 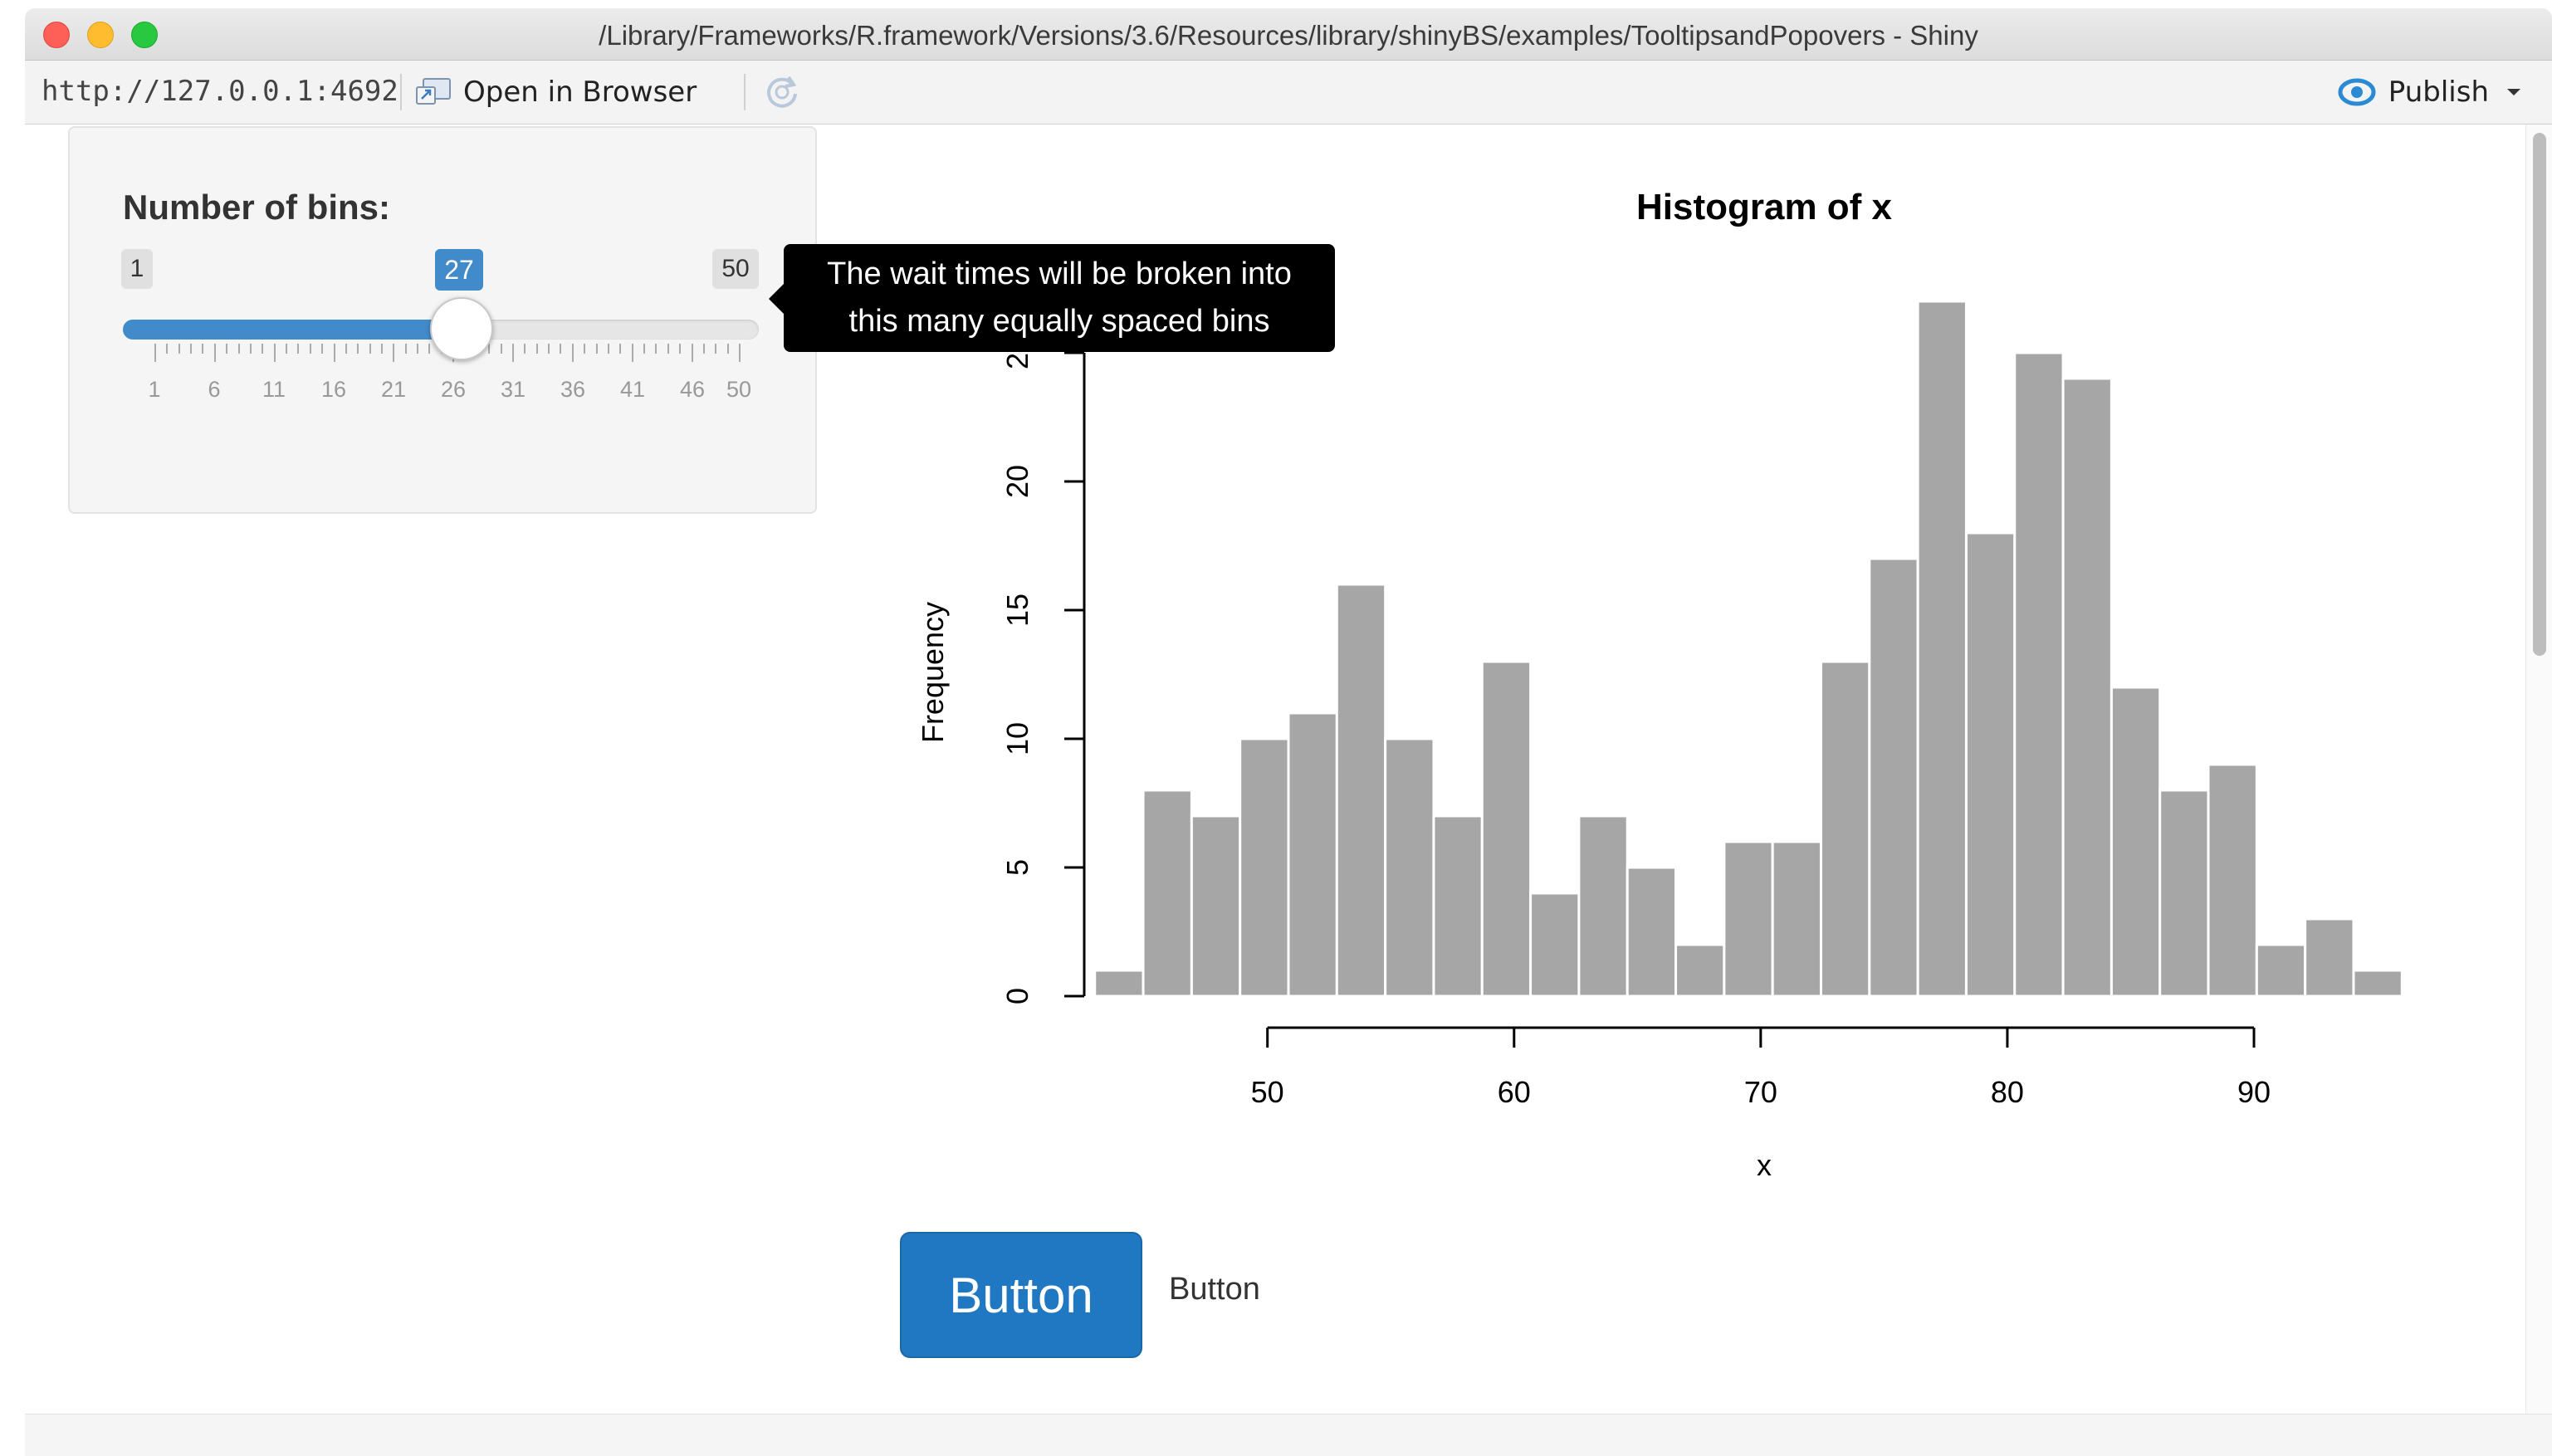 I want to click on tooltip-arrow, so click(x=777, y=299).